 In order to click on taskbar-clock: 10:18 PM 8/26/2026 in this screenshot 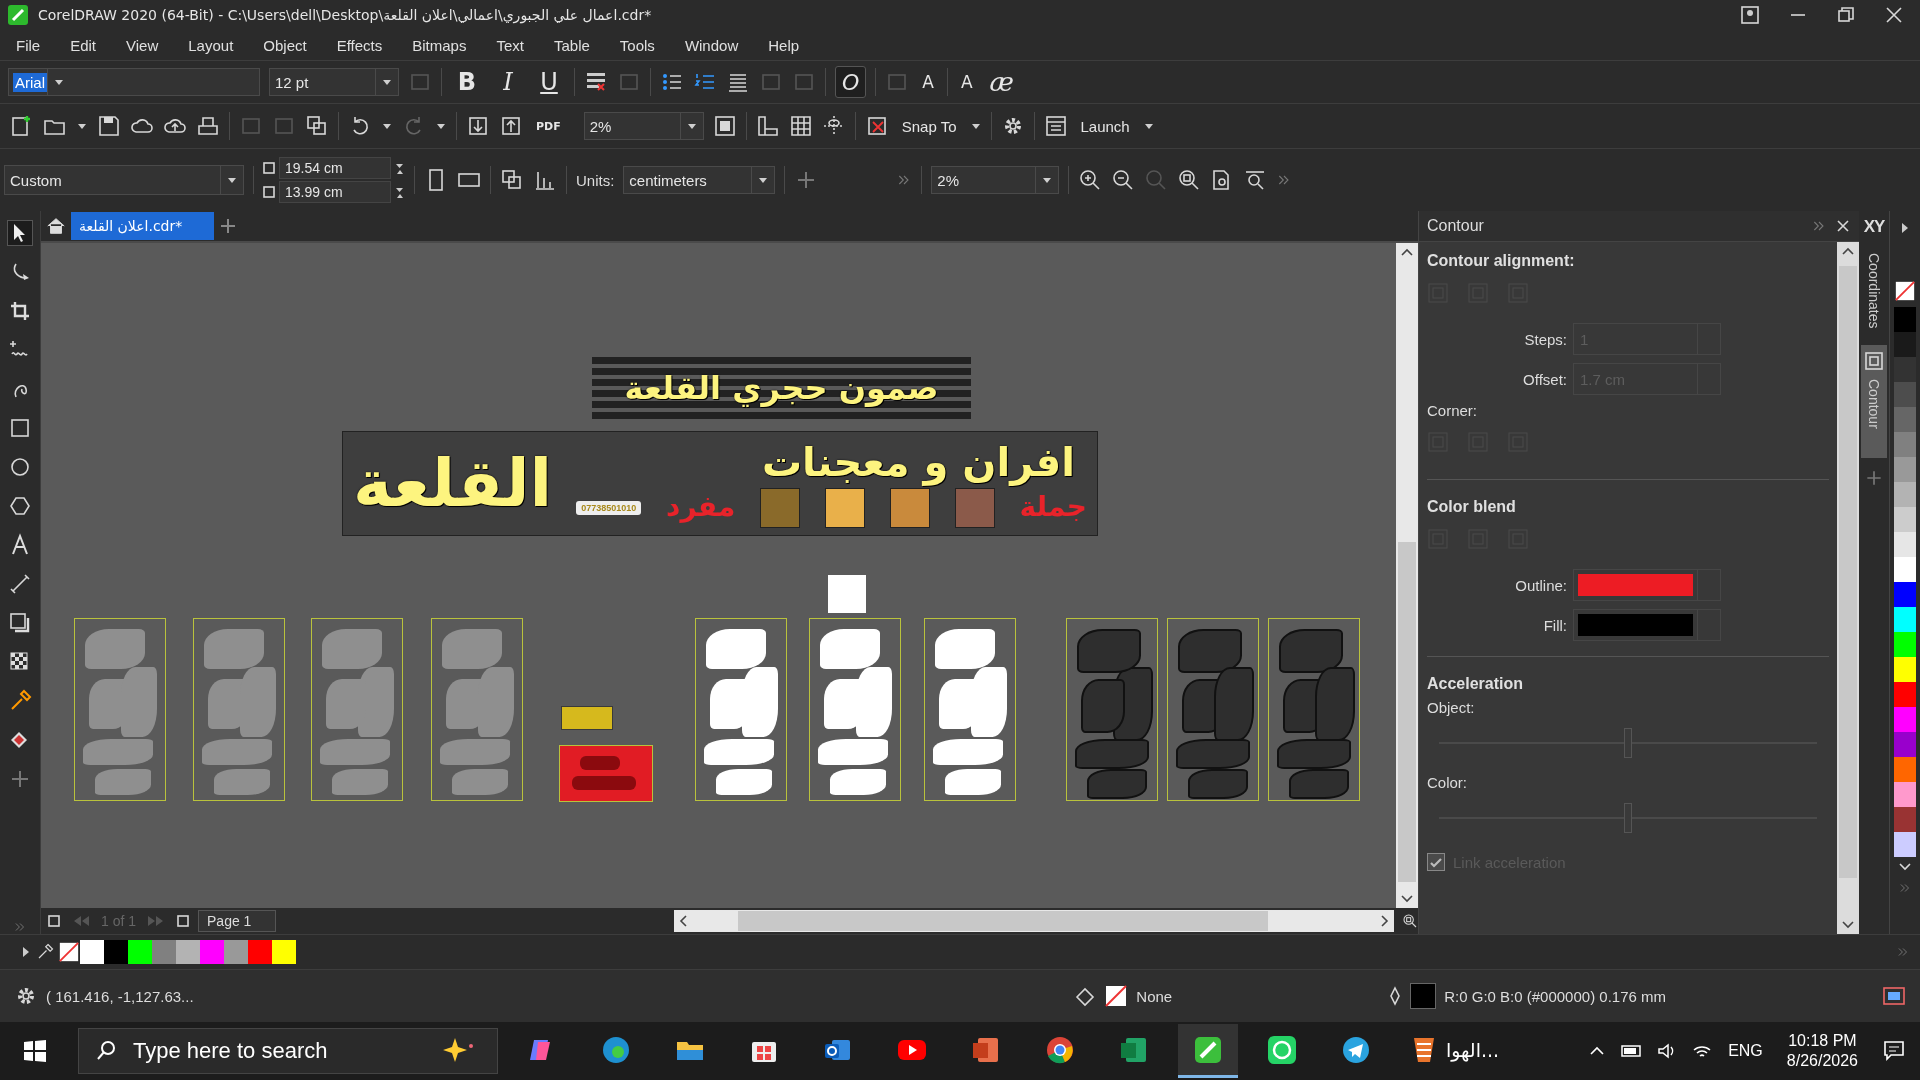, I will do `click(1822, 1051)`.